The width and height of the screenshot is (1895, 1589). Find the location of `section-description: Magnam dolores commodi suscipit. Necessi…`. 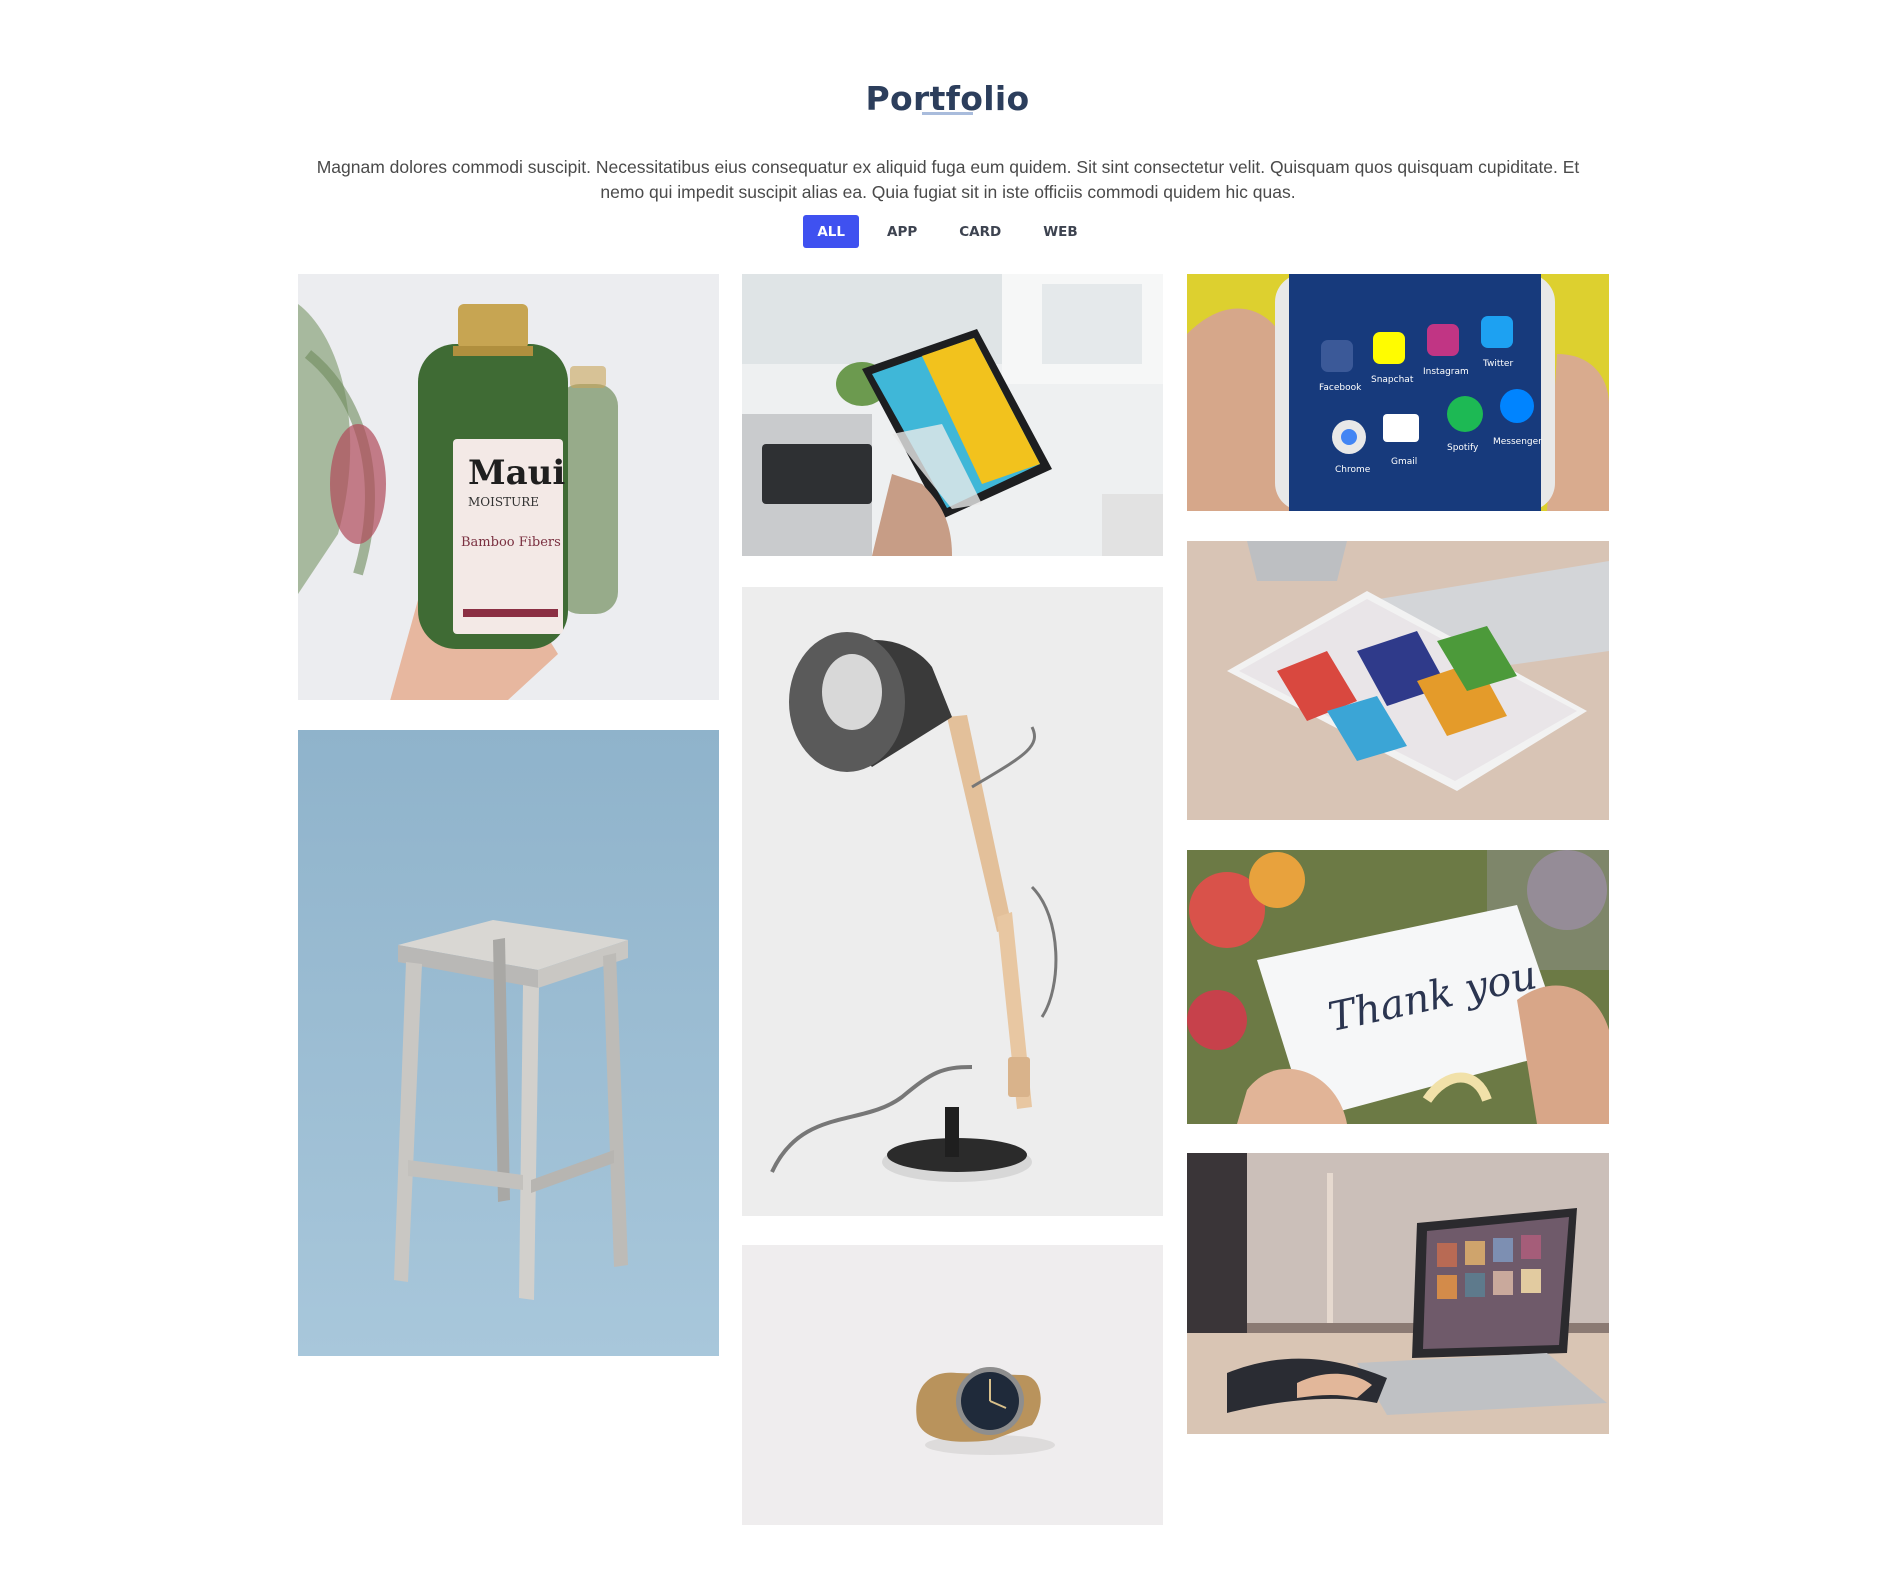

section-description: Magnam dolores commodi suscipit. Necessi… is located at coordinates (948, 179).